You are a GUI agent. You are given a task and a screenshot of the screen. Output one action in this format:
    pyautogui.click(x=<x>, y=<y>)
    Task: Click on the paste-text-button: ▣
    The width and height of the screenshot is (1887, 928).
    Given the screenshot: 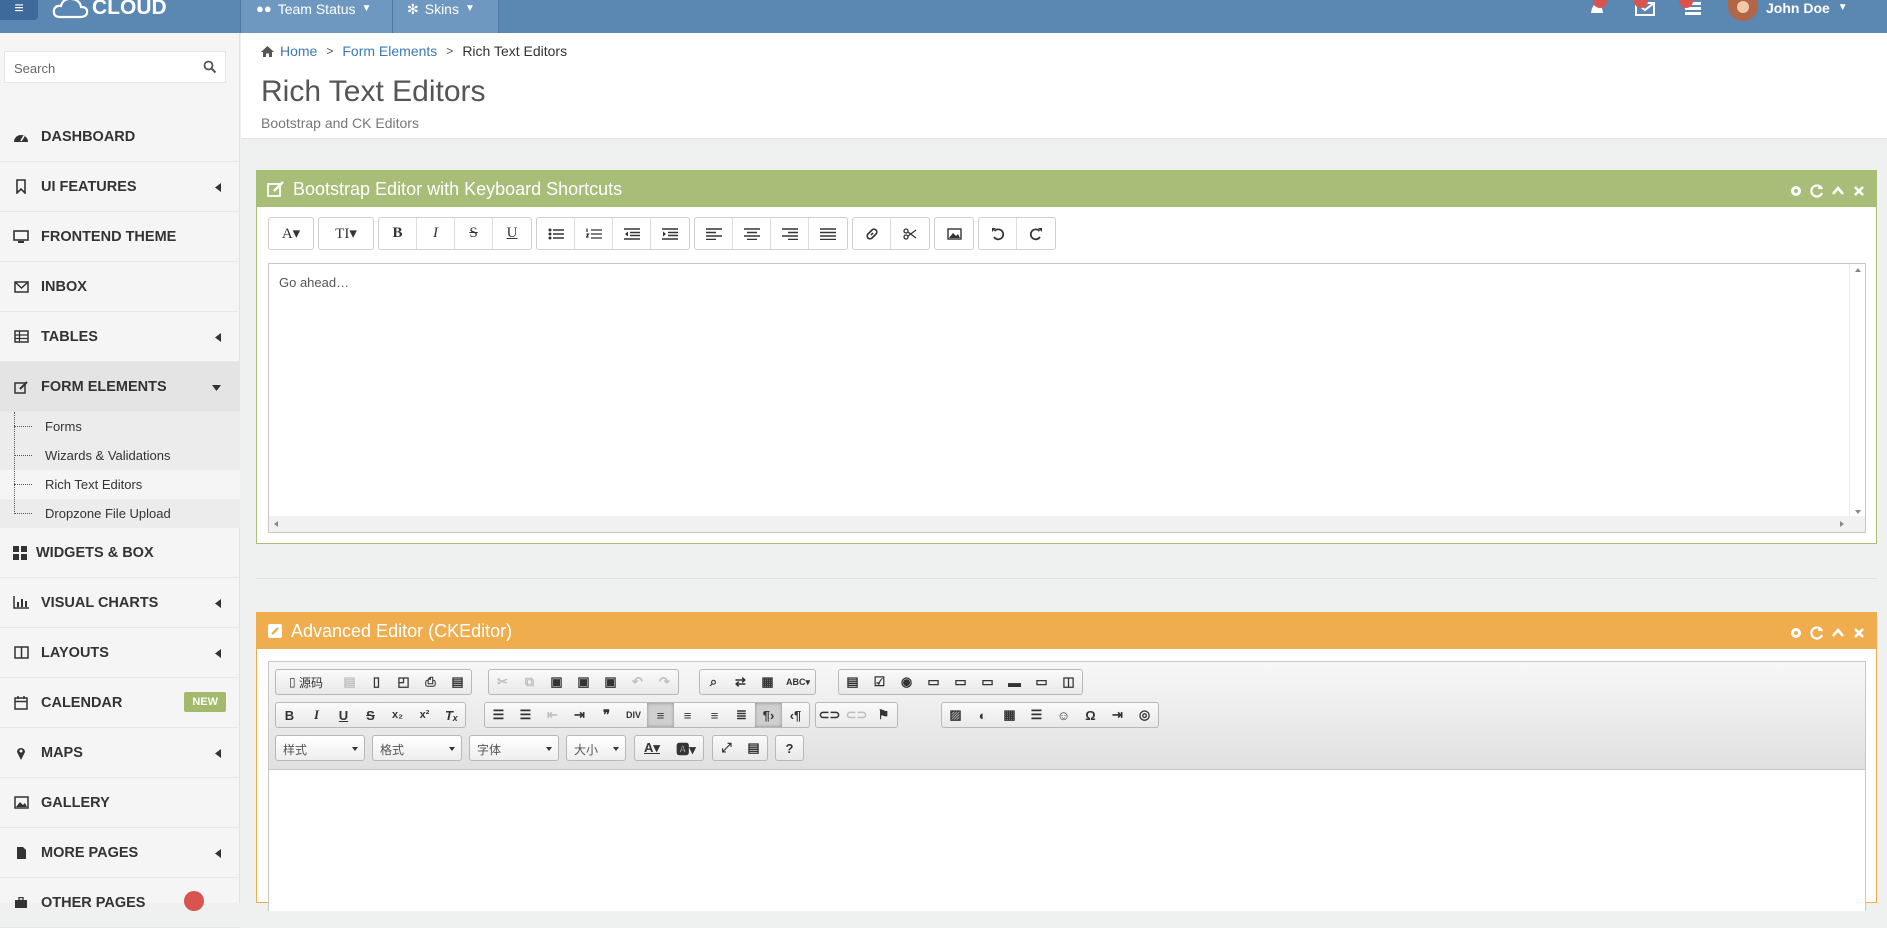 What is the action you would take?
    pyautogui.click(x=583, y=682)
    